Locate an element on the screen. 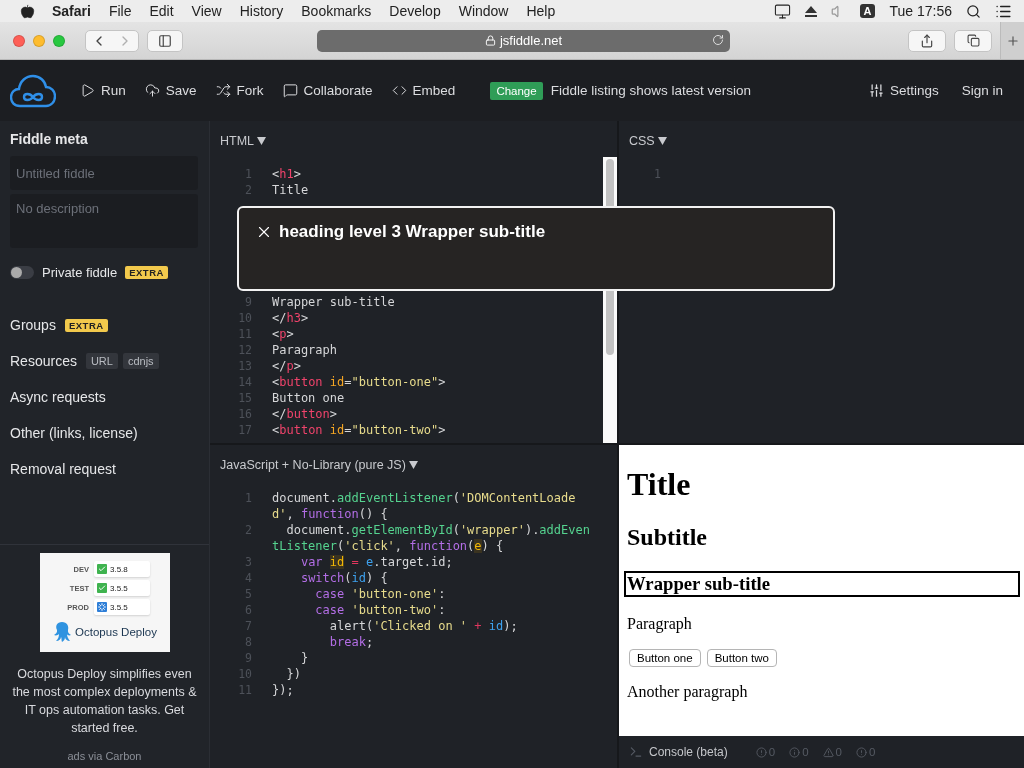 The width and height of the screenshot is (1024, 768). close-window-button is located at coordinates (19, 40).